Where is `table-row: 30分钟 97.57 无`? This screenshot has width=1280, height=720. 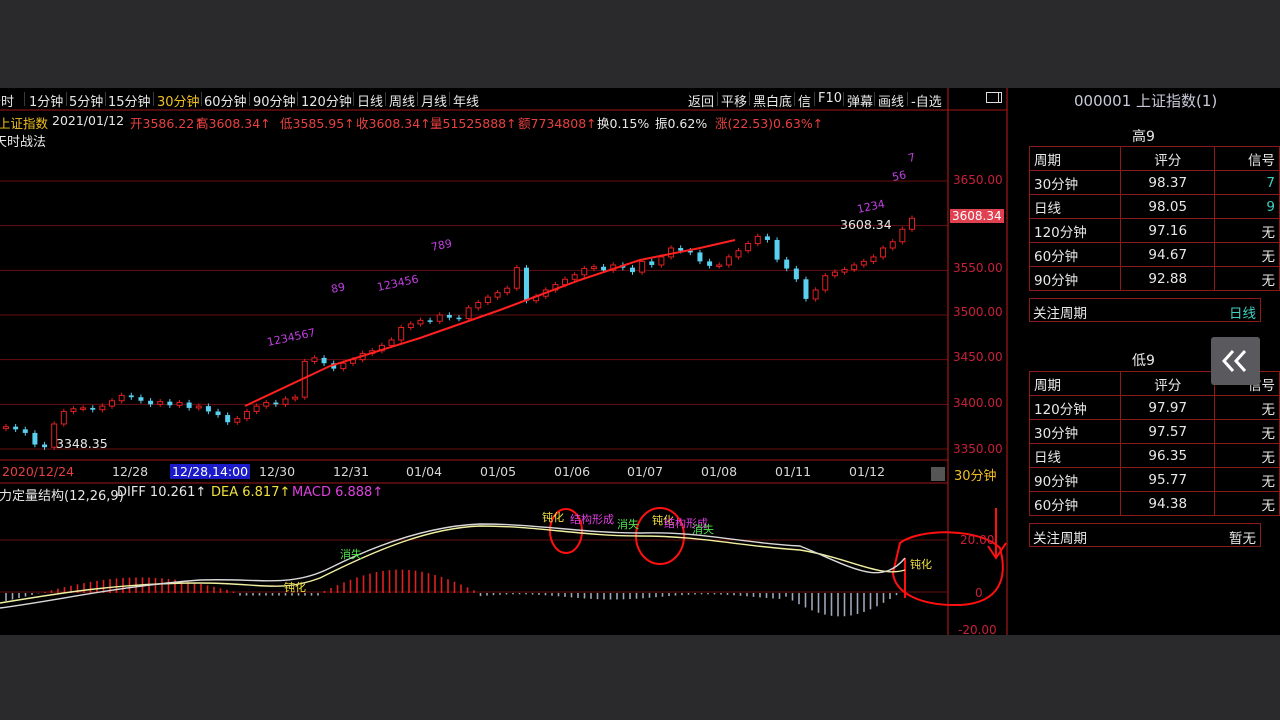
table-row: 30分钟 97.57 无 is located at coordinates (1154, 431).